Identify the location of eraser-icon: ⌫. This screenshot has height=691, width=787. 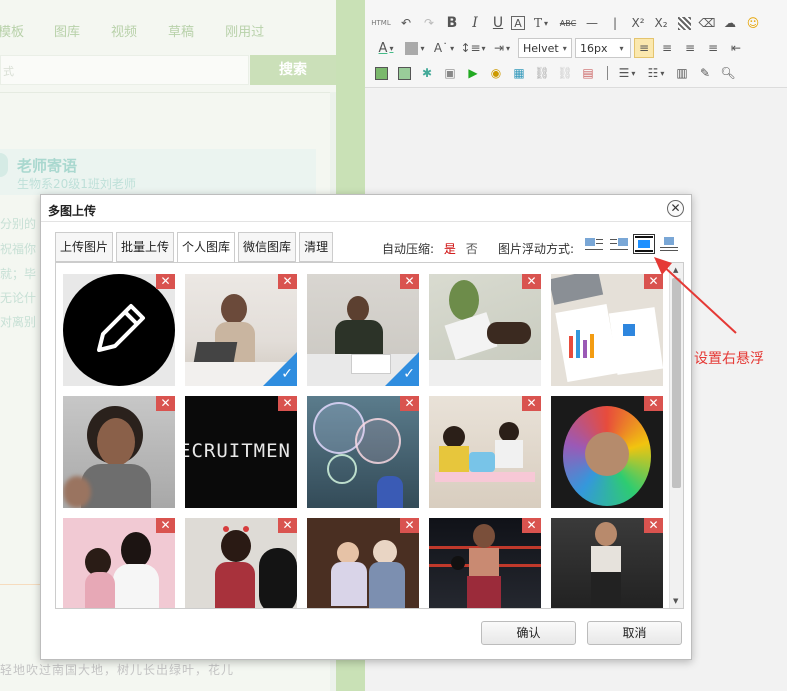
(707, 23).